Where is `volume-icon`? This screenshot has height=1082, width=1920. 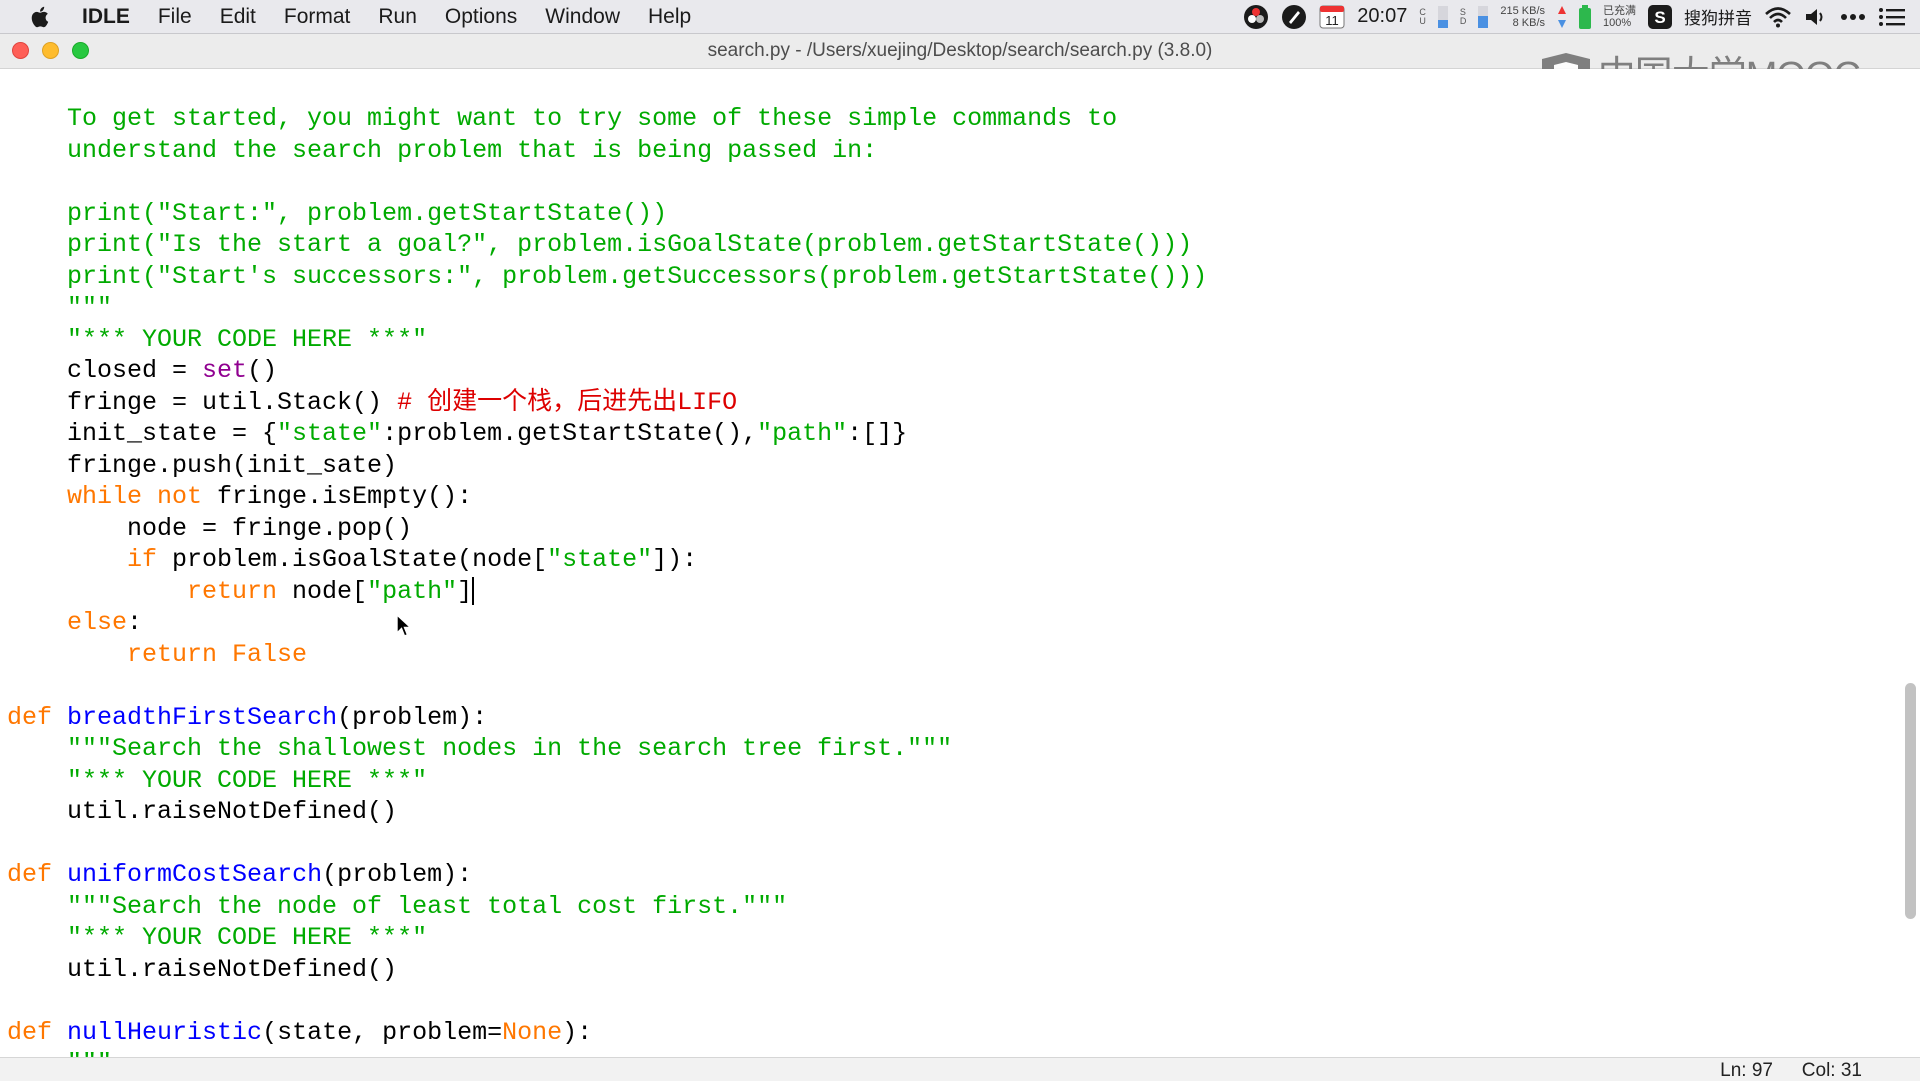 volume-icon is located at coordinates (1816, 17).